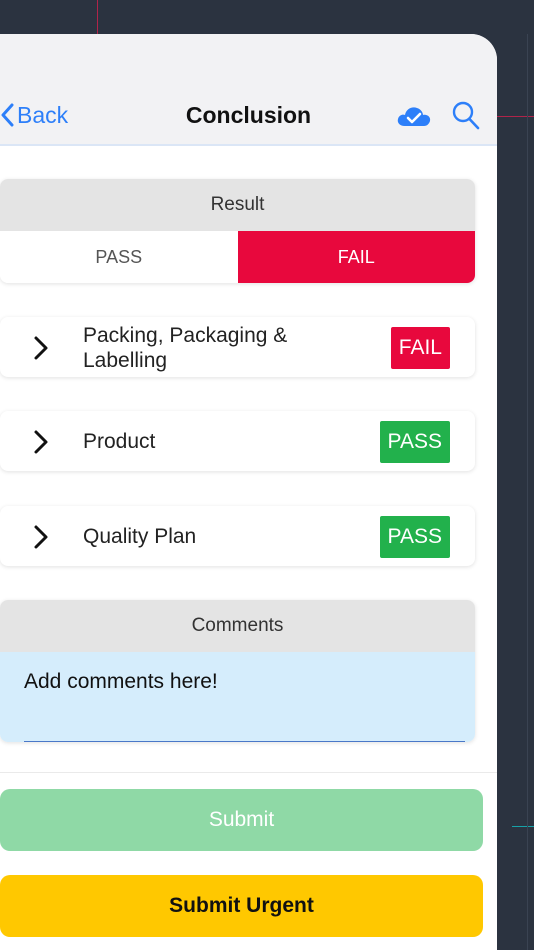  Describe the element at coordinates (237, 205) in the screenshot. I see `result-header: Result` at that location.